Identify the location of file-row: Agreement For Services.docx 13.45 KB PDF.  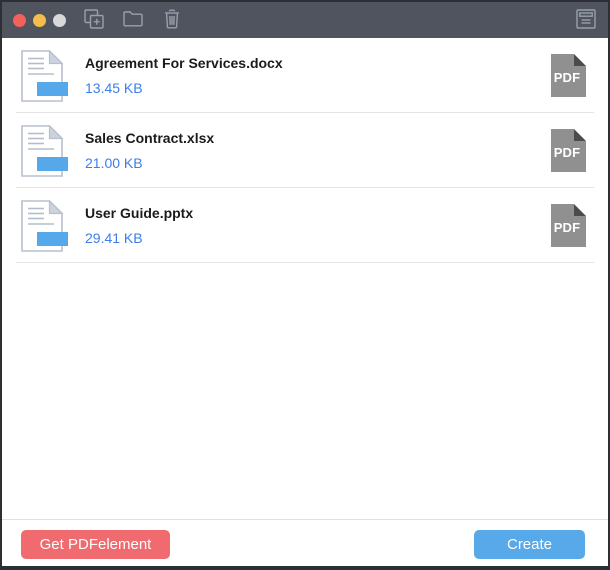
(305, 75).